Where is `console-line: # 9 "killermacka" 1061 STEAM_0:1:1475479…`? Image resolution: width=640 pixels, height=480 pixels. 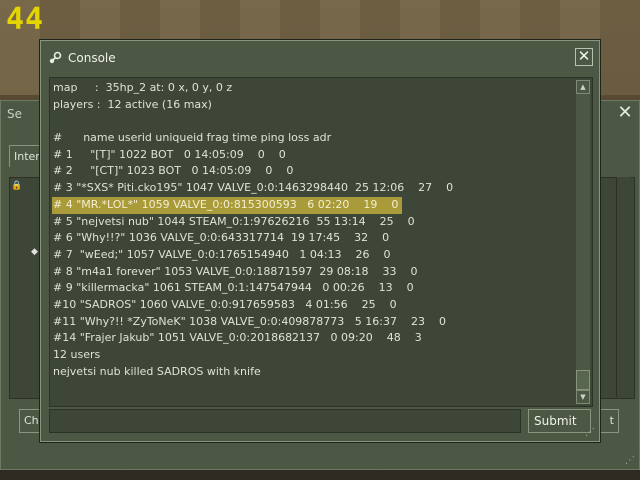 console-line: # 9 "killermacka" 1061 STEAM_0:1:1475479… is located at coordinates (311, 288).